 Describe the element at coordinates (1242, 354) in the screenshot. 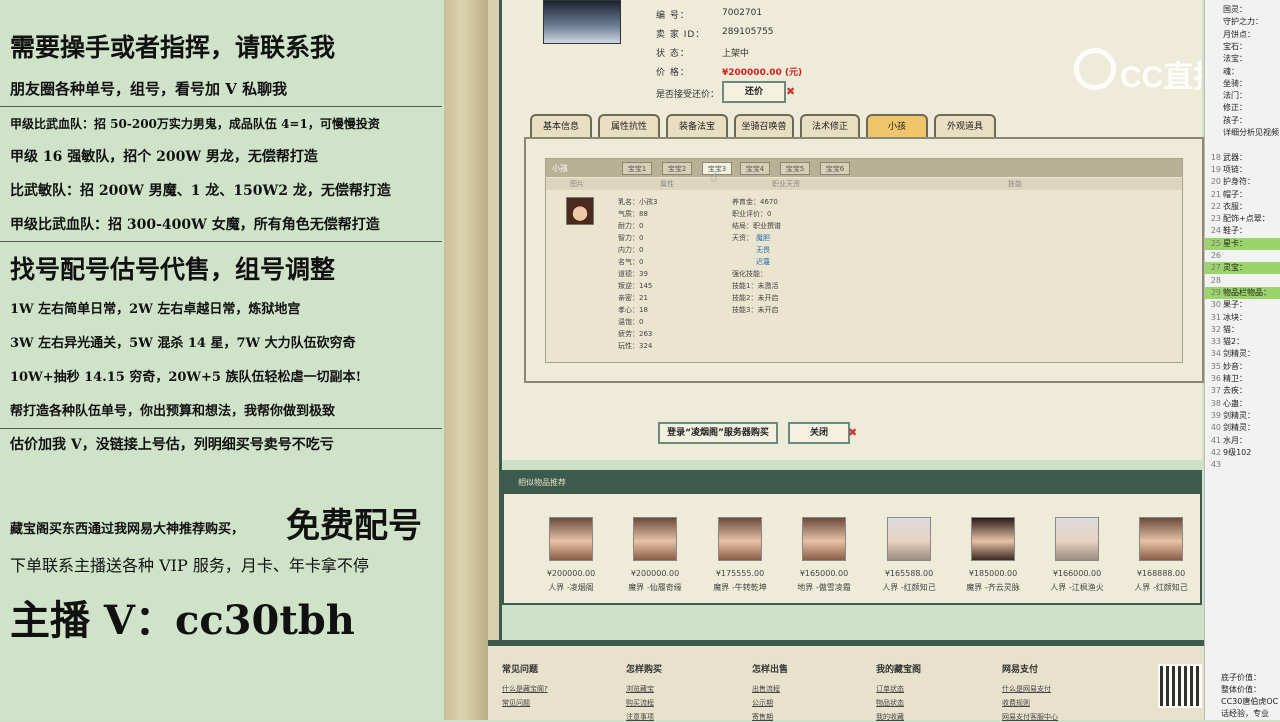

I see `notes-line: 34 剑精灵：` at that location.